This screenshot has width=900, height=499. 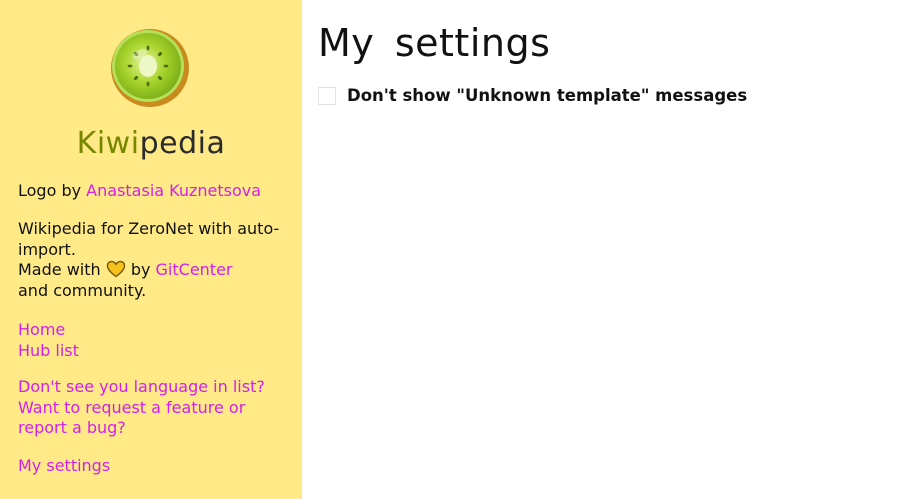 What do you see at coordinates (41, 329) in the screenshot?
I see `sidebar-item-home: Home` at bounding box center [41, 329].